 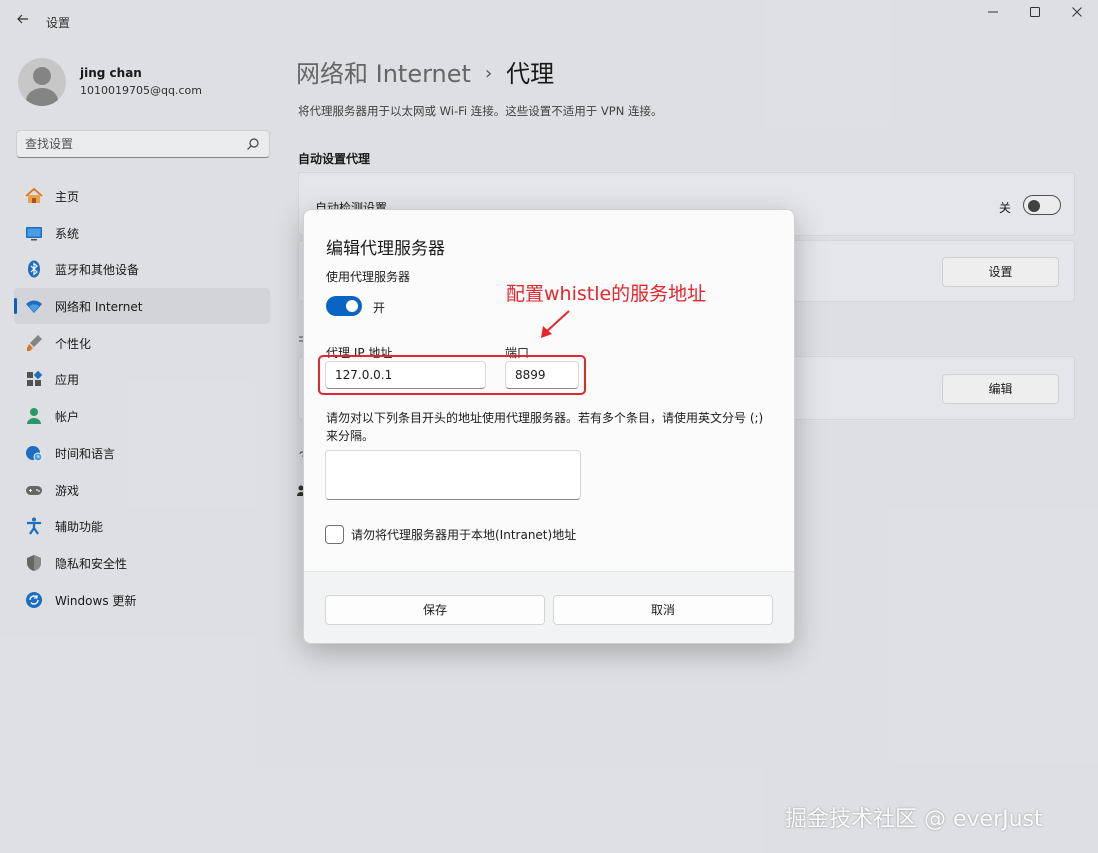 I want to click on port-input, so click(x=542, y=375).